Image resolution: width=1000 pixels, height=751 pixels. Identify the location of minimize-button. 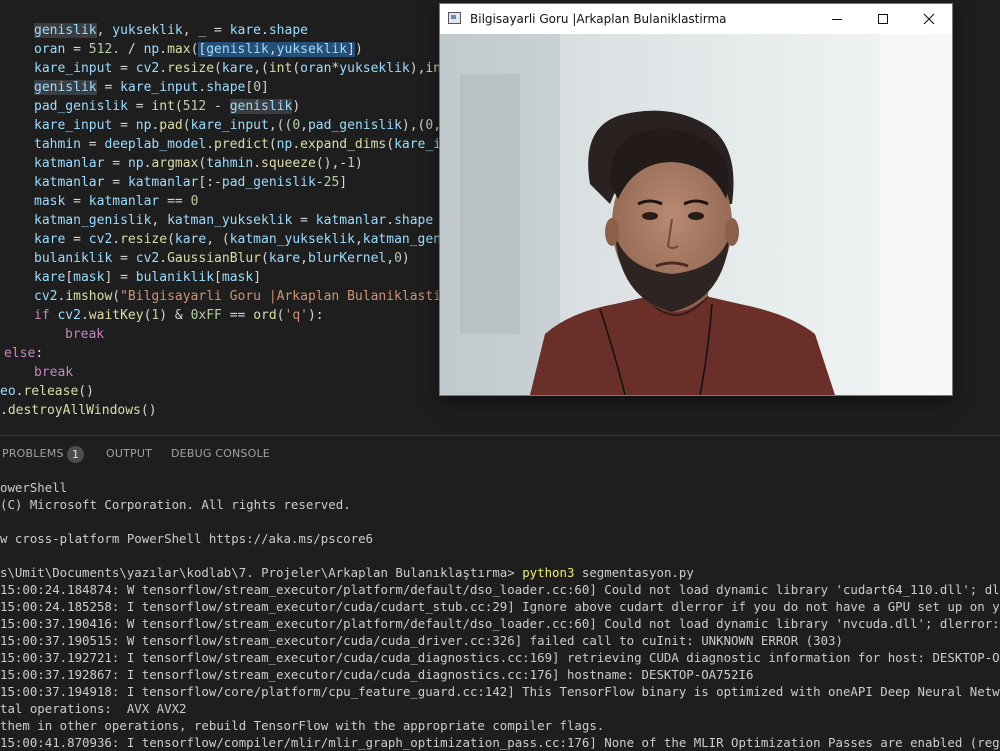
(837, 19).